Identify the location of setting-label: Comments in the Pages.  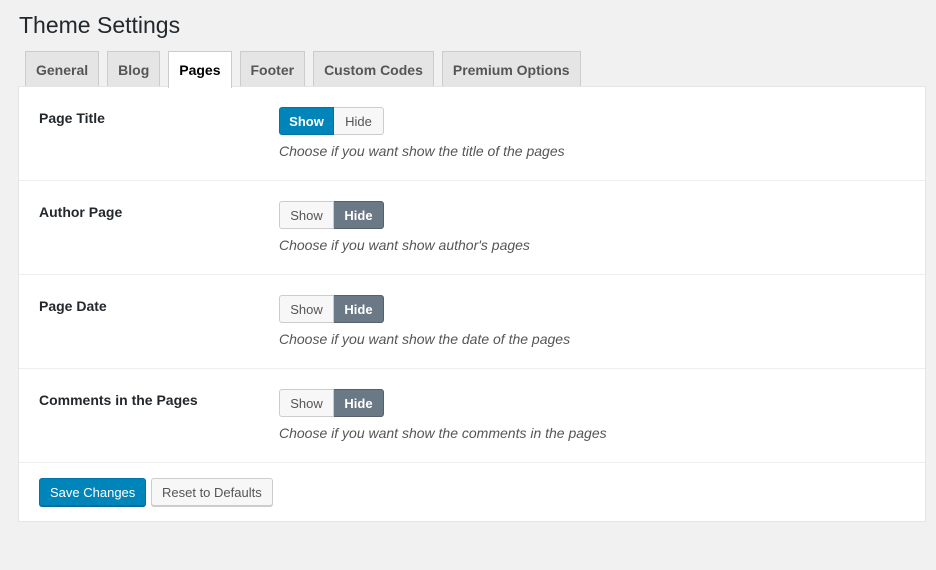
(118, 400).